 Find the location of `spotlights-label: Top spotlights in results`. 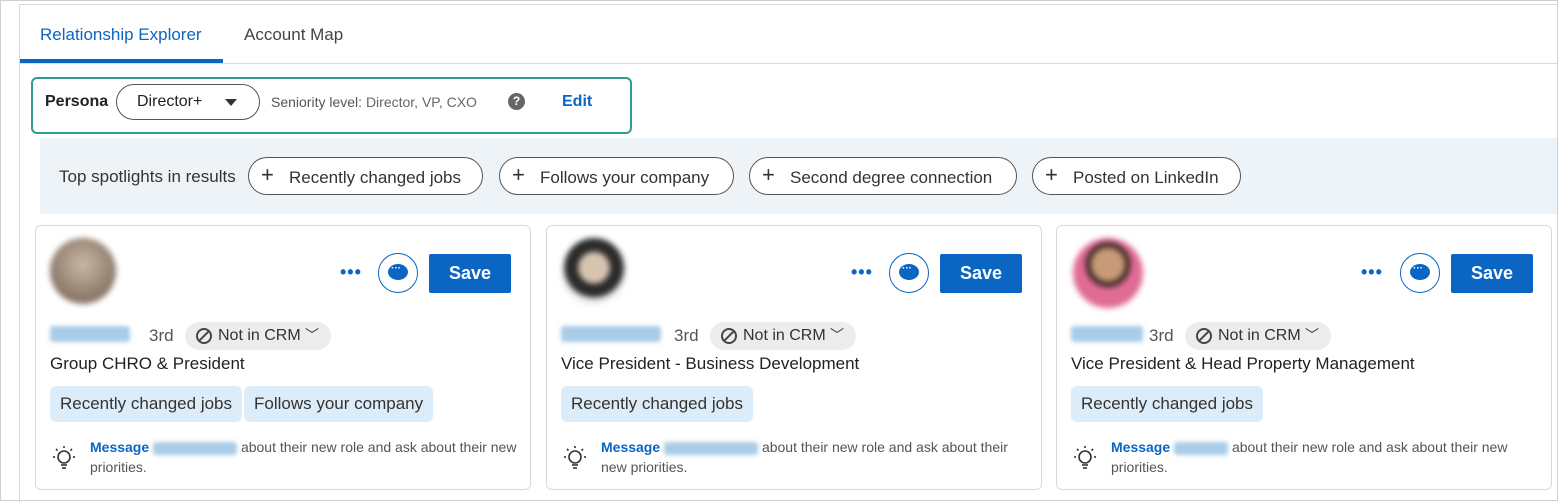

spotlights-label: Top spotlights in results is located at coordinates (147, 176).